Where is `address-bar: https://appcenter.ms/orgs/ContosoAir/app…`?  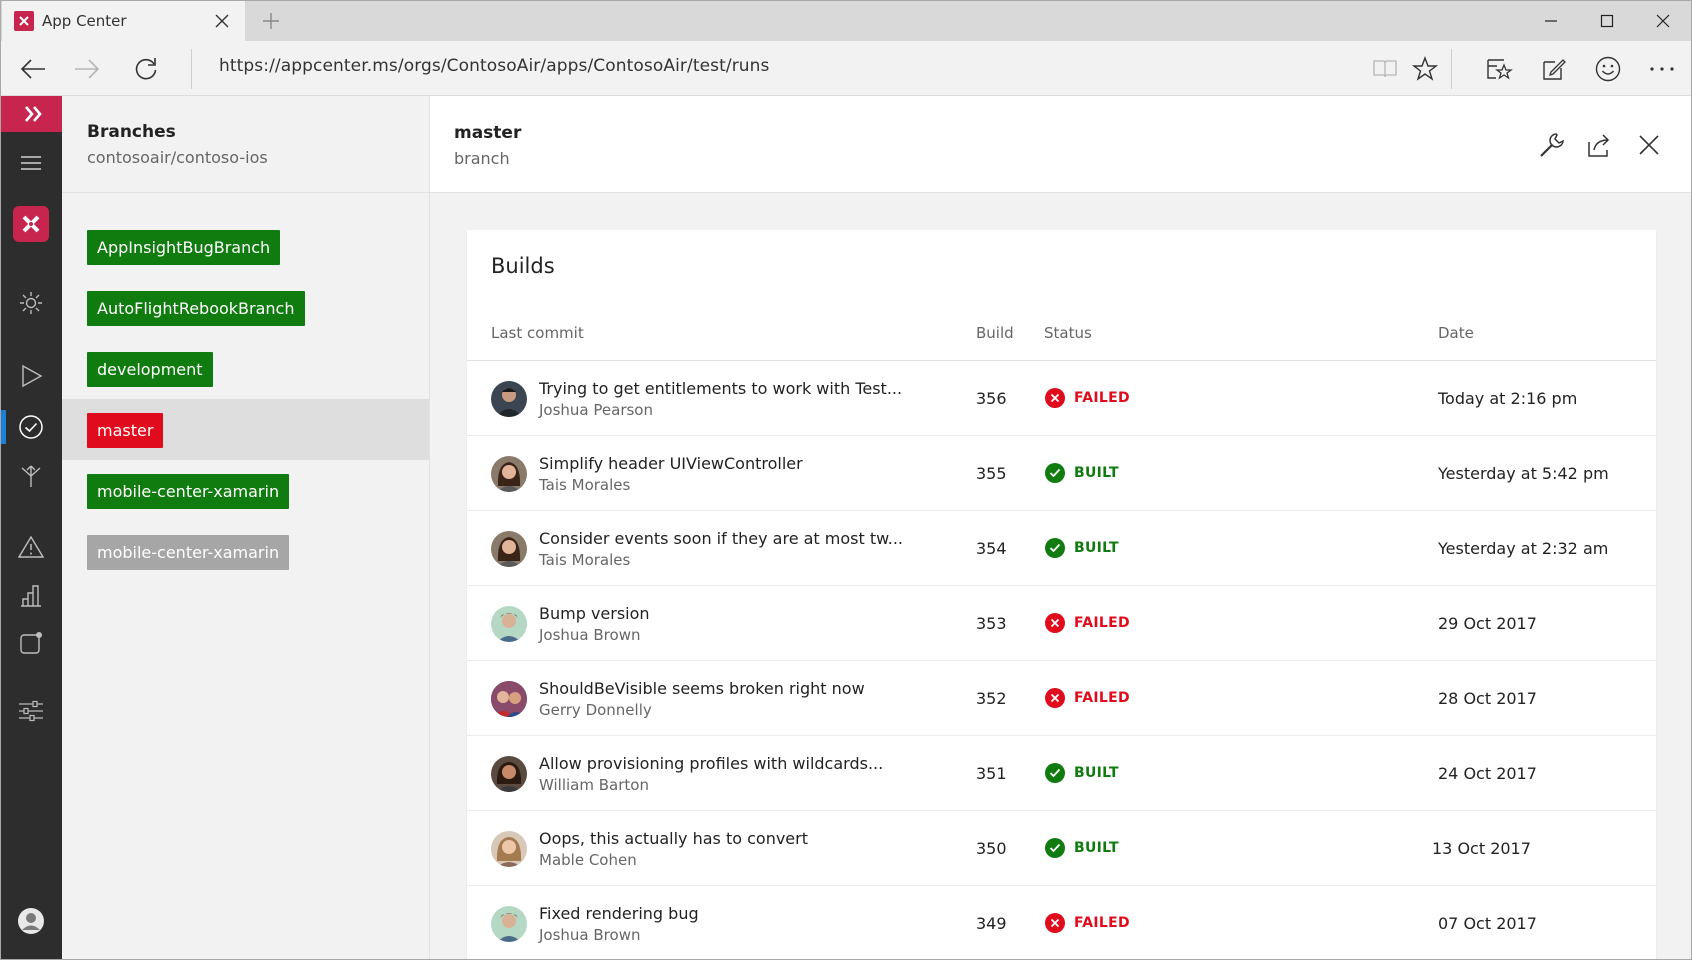 address-bar: https://appcenter.ms/orgs/ContosoAir/app… is located at coordinates (494, 66).